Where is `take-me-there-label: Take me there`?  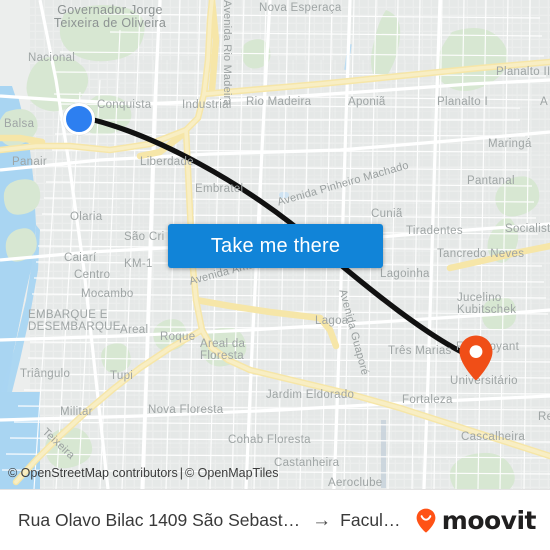 take-me-there-label: Take me there is located at coordinates (275, 245).